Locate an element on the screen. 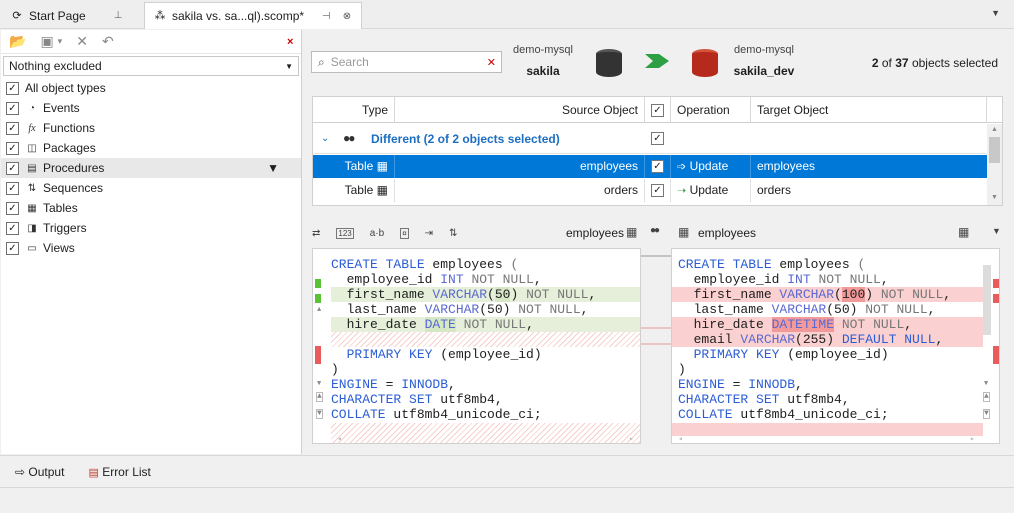  code-line: ENGINE = INNODB, is located at coordinates (393, 384).